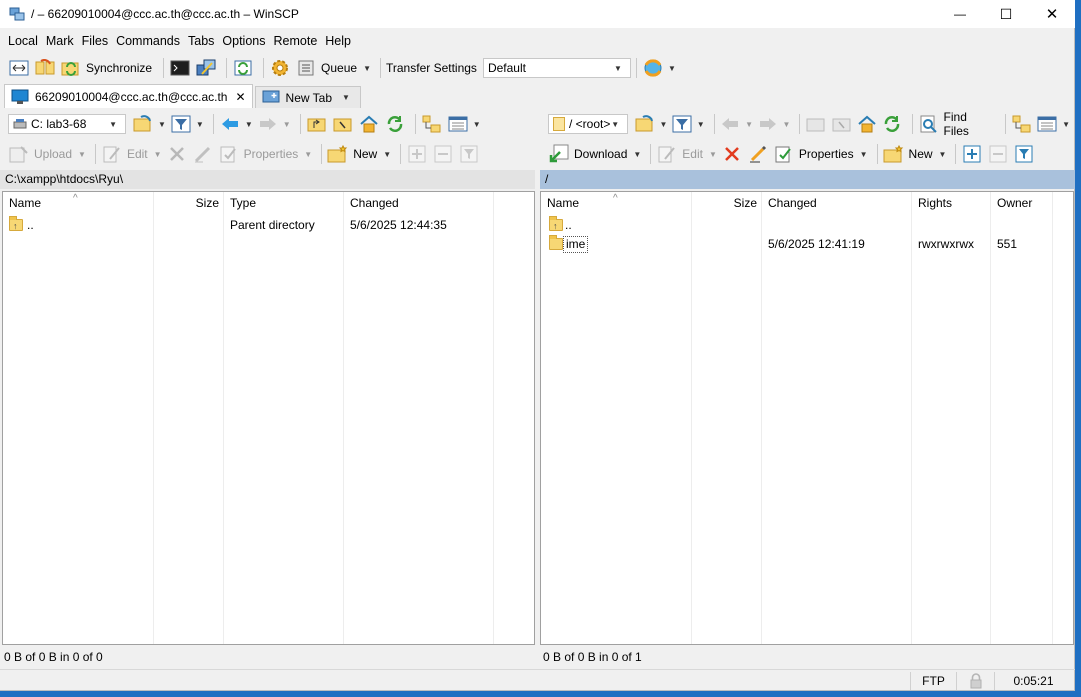 The height and width of the screenshot is (697, 1081). Describe the element at coordinates (67, 124) in the screenshot. I see `local-drive-select: C: lab3-68 ▼` at that location.